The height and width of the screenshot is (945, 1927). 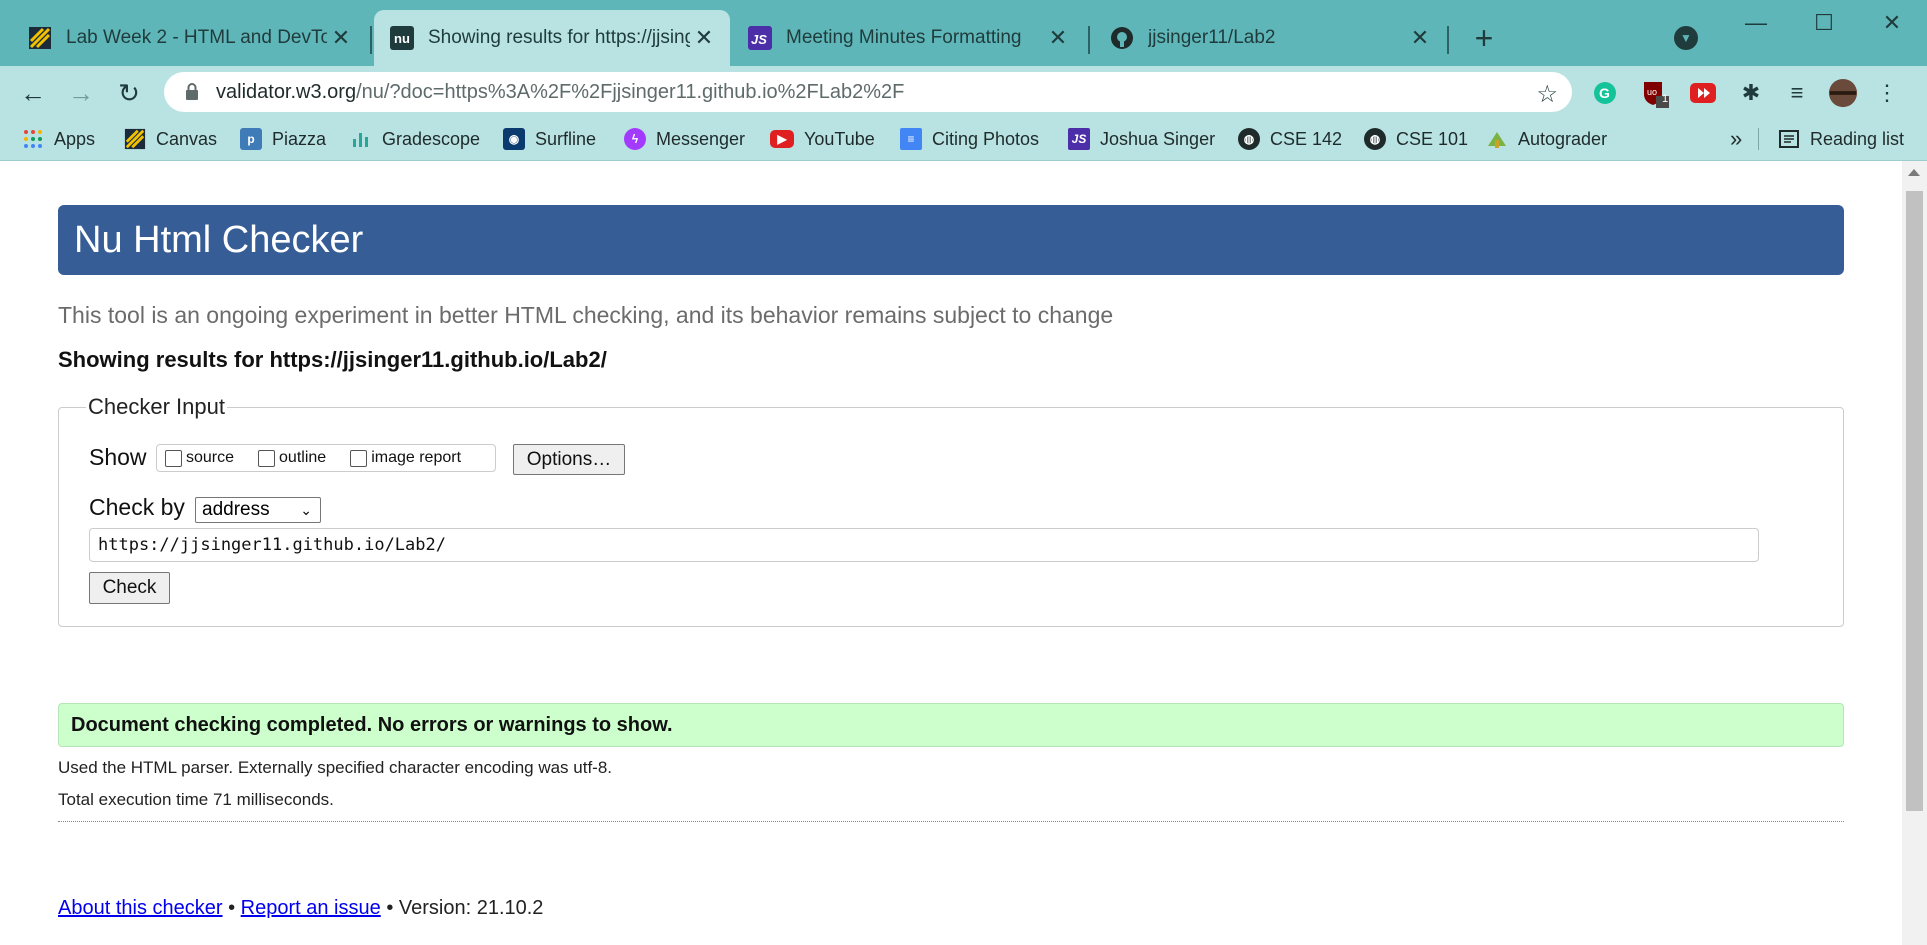 What do you see at coordinates (1122, 38) in the screenshot?
I see `github-icon` at bounding box center [1122, 38].